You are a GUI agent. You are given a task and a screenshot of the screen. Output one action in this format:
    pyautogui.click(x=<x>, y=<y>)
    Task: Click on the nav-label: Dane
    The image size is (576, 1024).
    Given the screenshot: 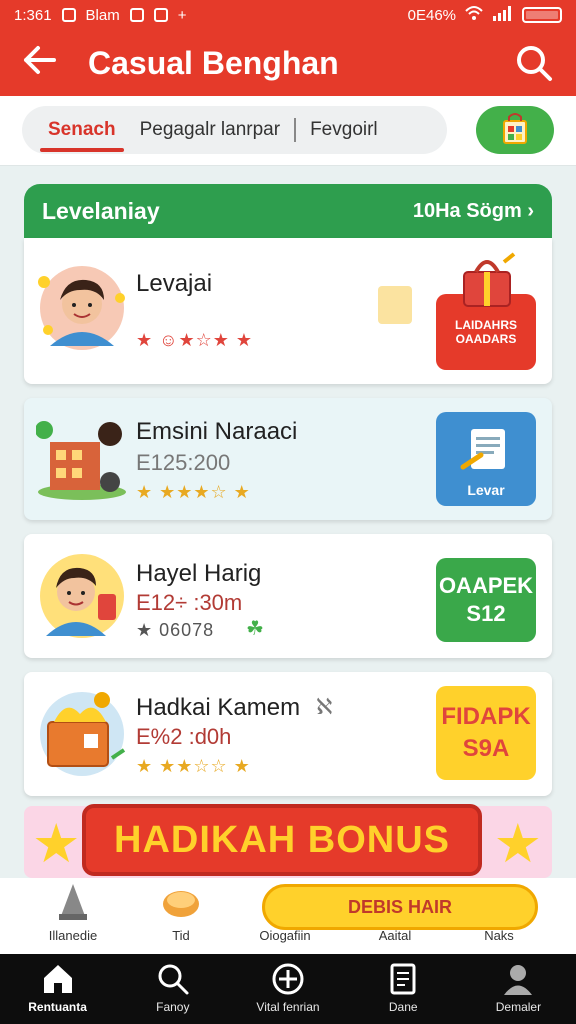 What is the action you would take?
    pyautogui.click(x=403, y=1007)
    